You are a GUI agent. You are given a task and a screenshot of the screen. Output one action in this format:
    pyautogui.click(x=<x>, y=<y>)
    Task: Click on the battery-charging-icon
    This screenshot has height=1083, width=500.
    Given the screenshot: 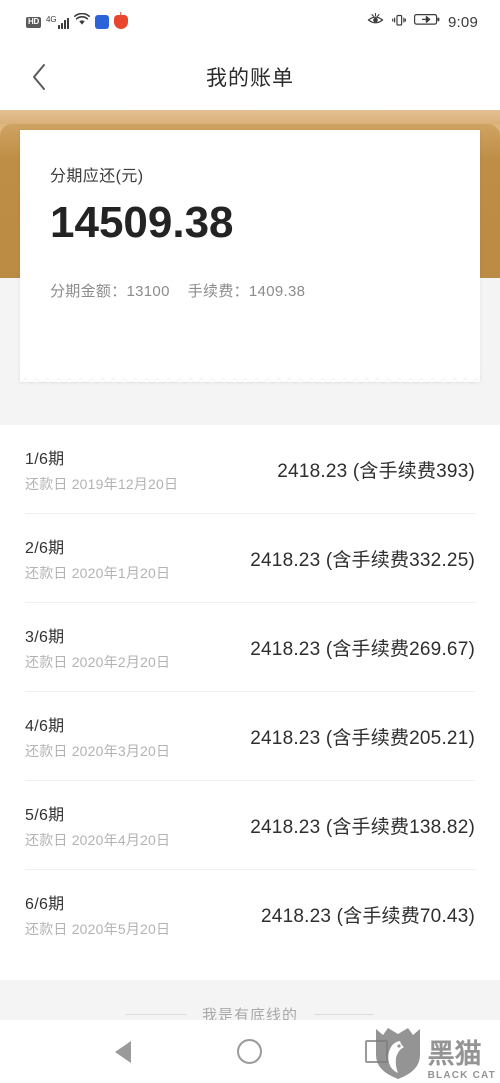 What is the action you would take?
    pyautogui.click(x=427, y=22)
    